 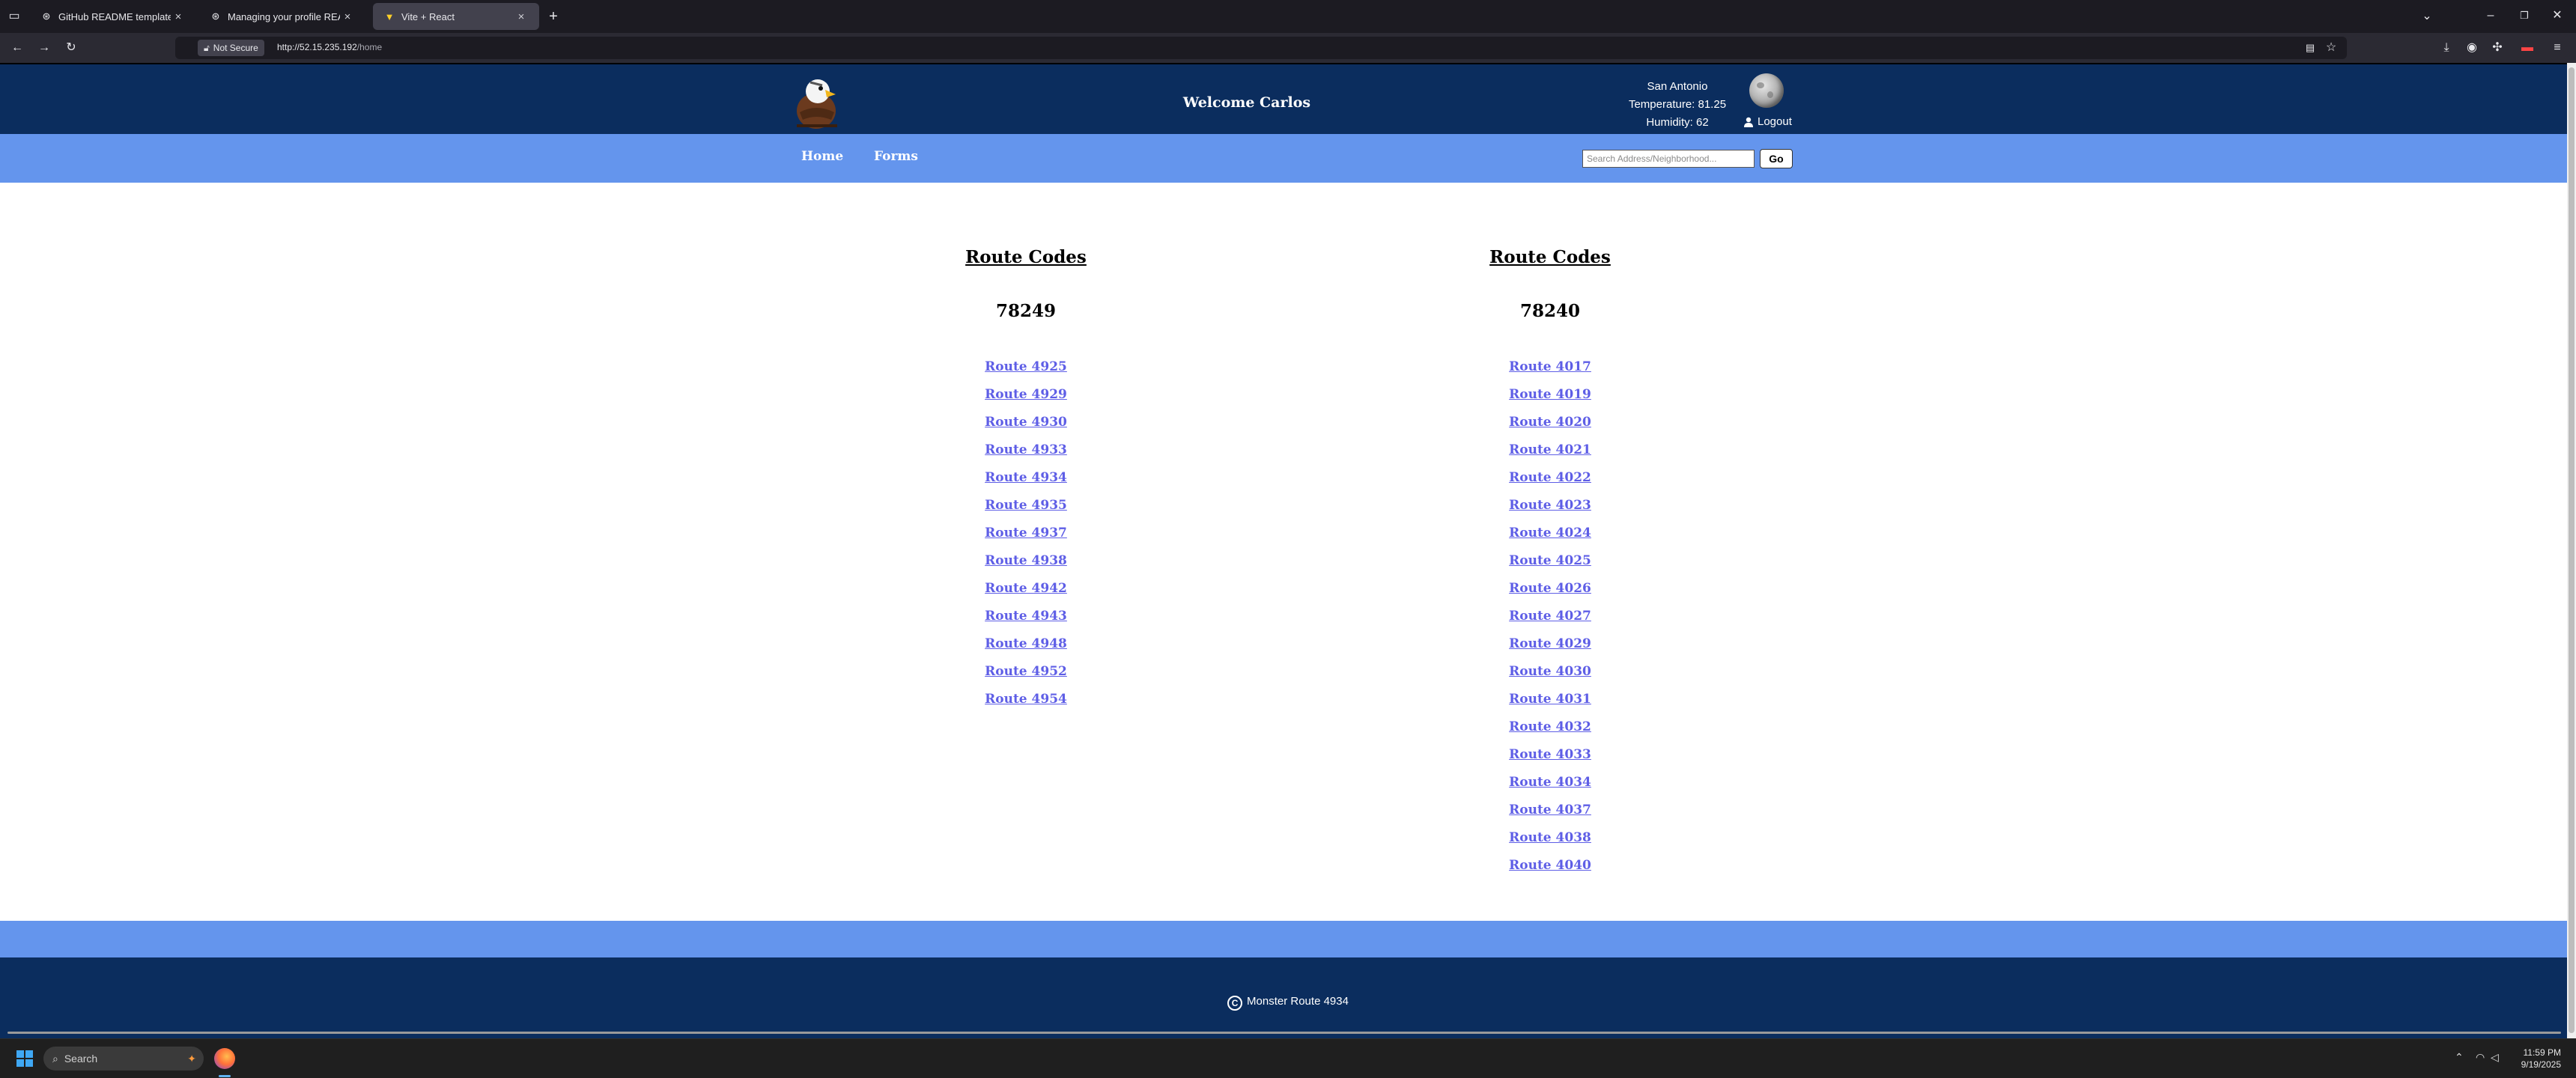 I want to click on taskbar-search-label: Search, so click(x=81, y=1059).